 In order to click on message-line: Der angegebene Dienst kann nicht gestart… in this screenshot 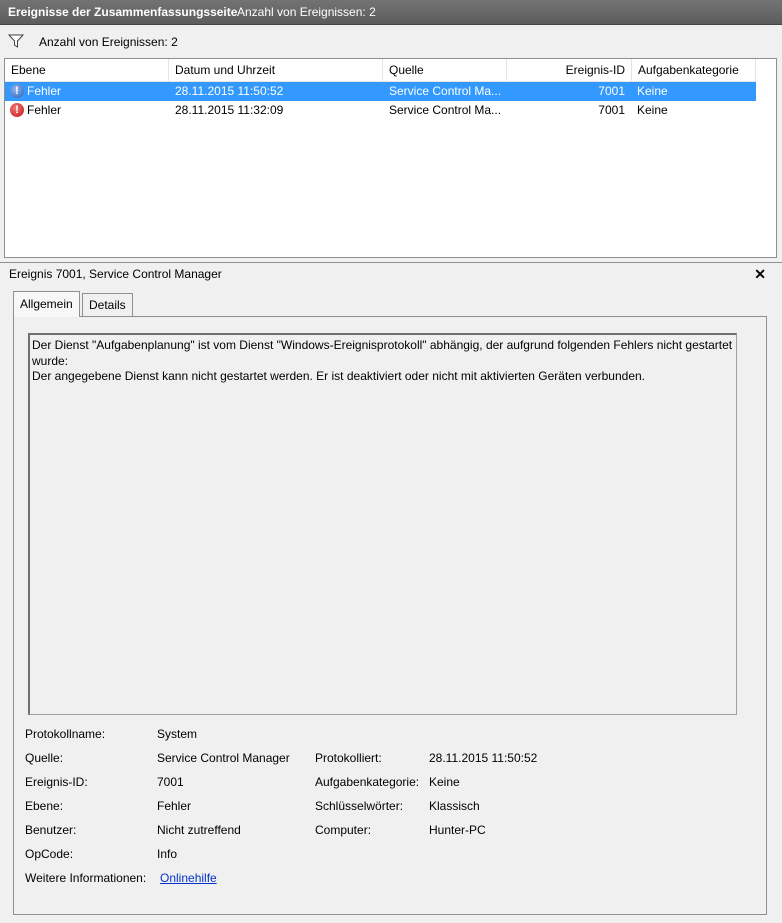, I will do `click(339, 376)`.